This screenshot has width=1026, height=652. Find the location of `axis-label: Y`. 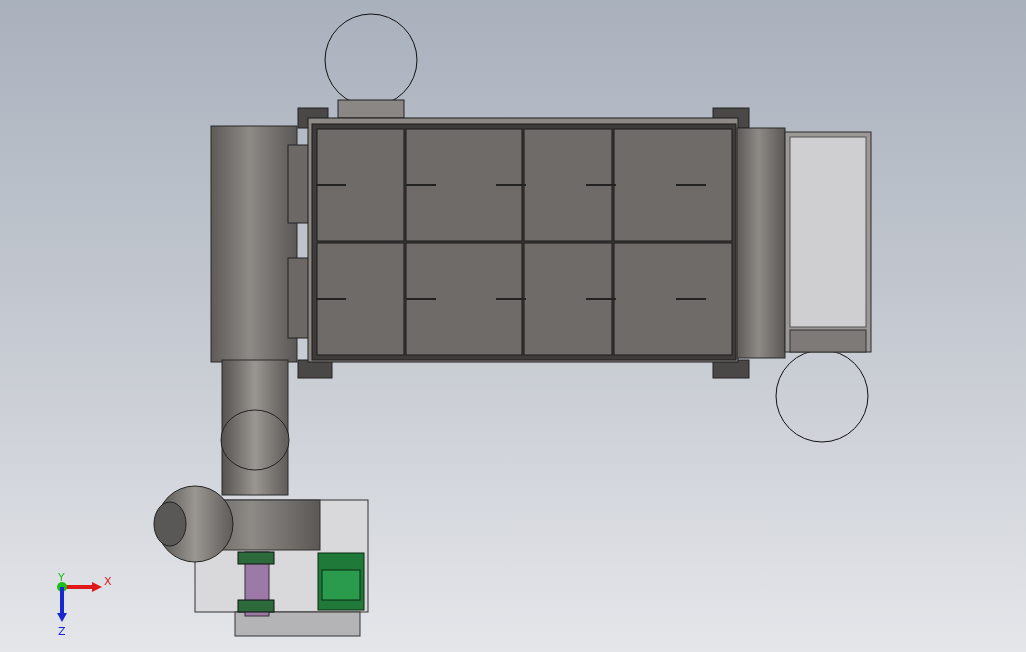

axis-label: Y is located at coordinates (61, 577).